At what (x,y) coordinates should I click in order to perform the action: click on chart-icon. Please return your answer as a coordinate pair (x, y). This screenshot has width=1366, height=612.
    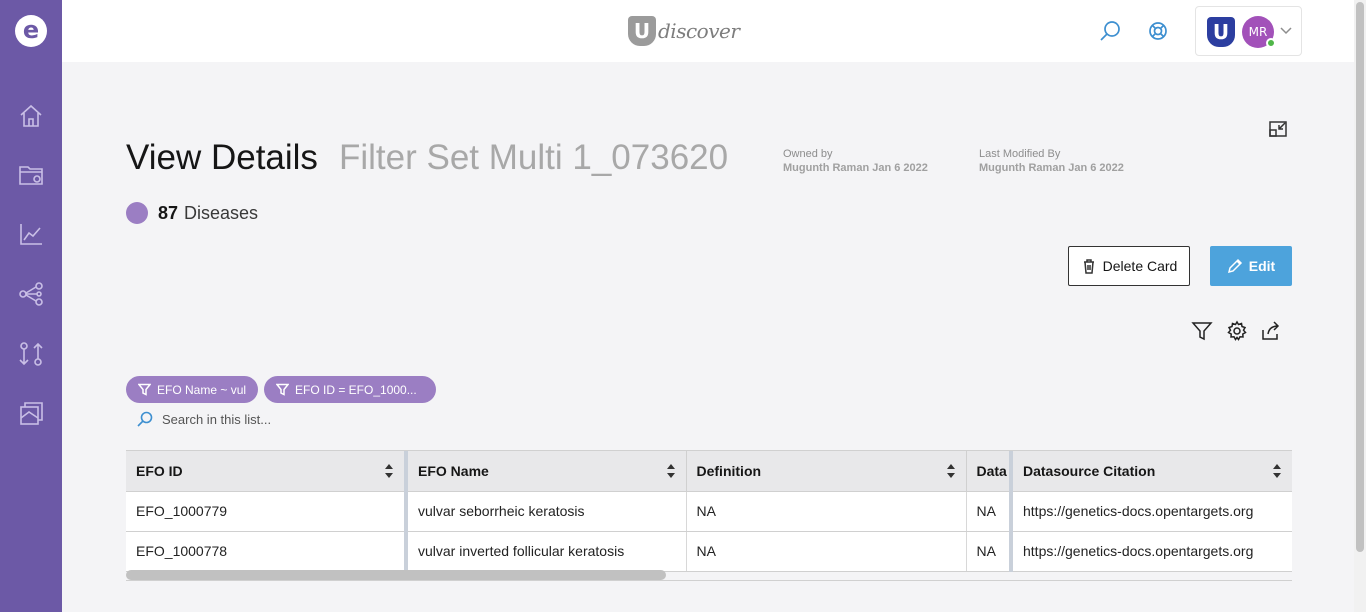
    Looking at the image, I should click on (31, 234).